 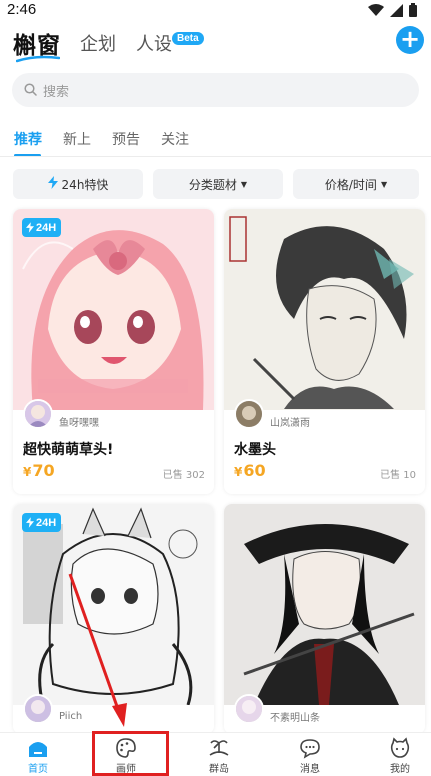 What do you see at coordinates (295, 718) in the screenshot?
I see `artist-name: 不素明山条` at bounding box center [295, 718].